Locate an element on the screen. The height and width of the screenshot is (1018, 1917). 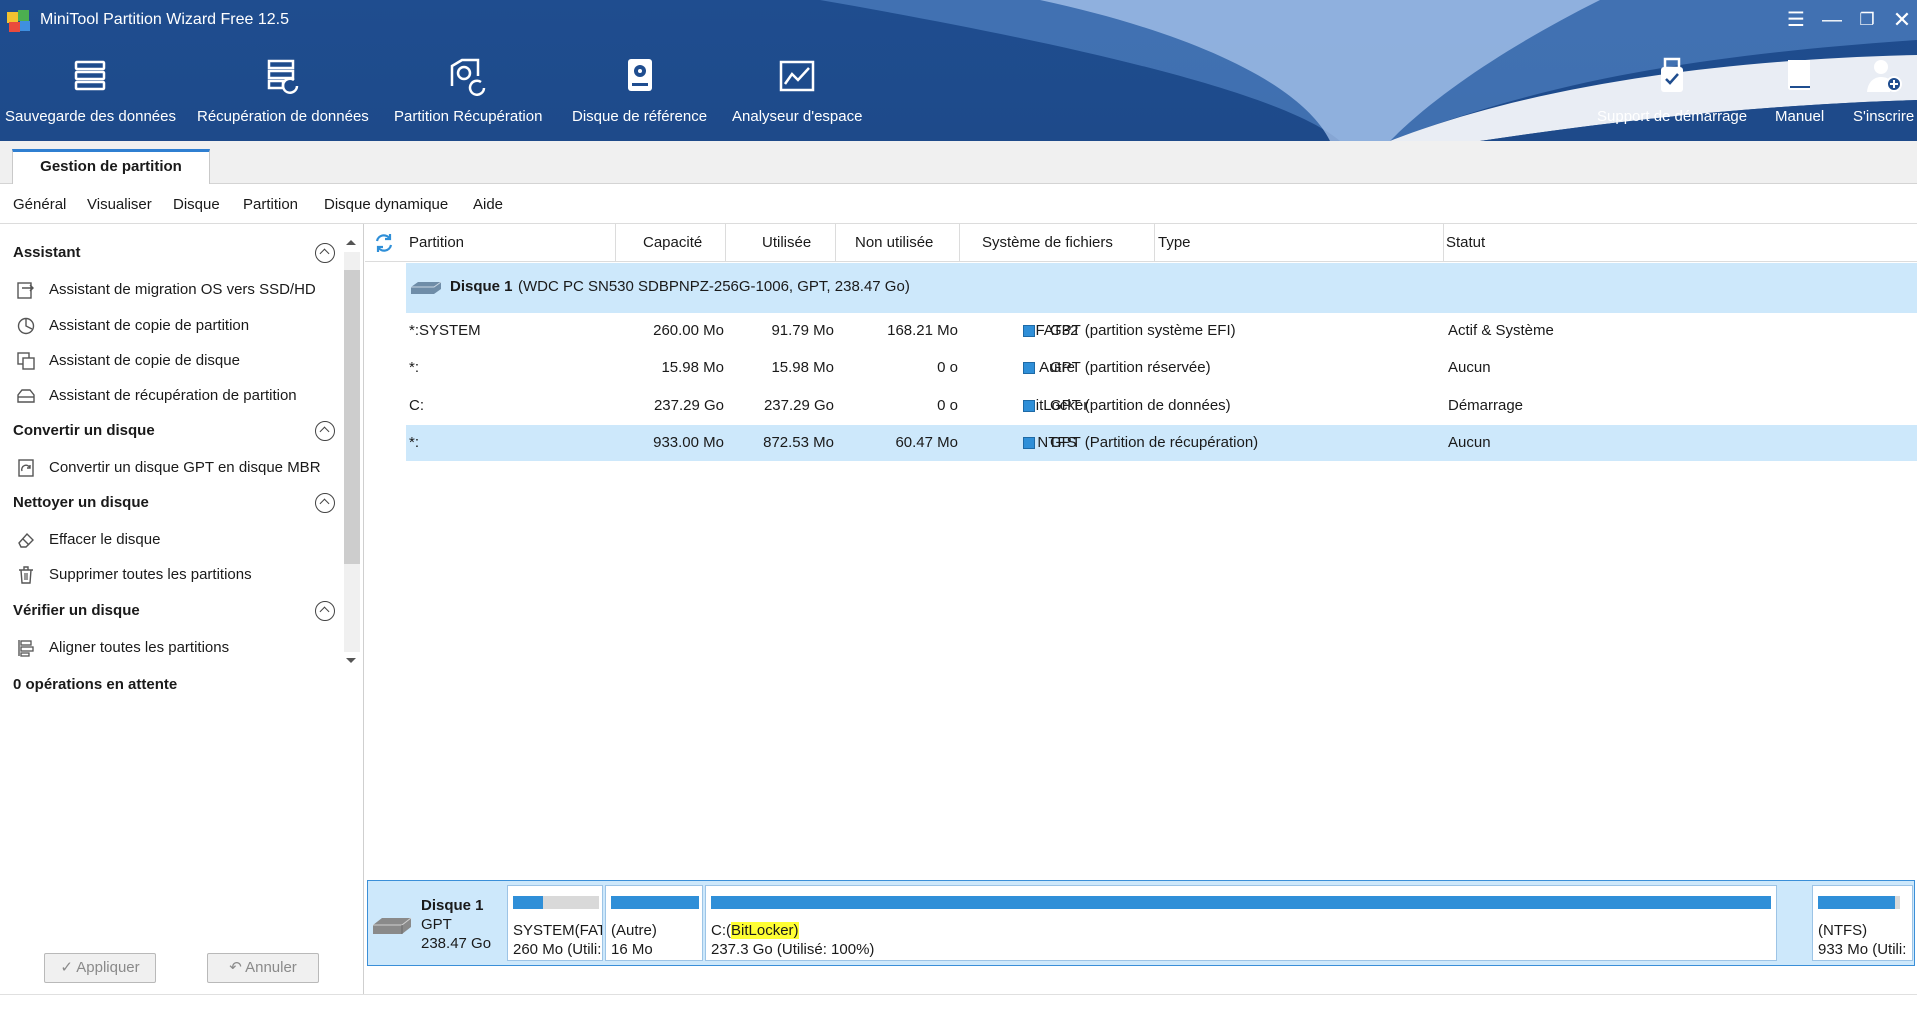
refresh-icon is located at coordinates (384, 243).